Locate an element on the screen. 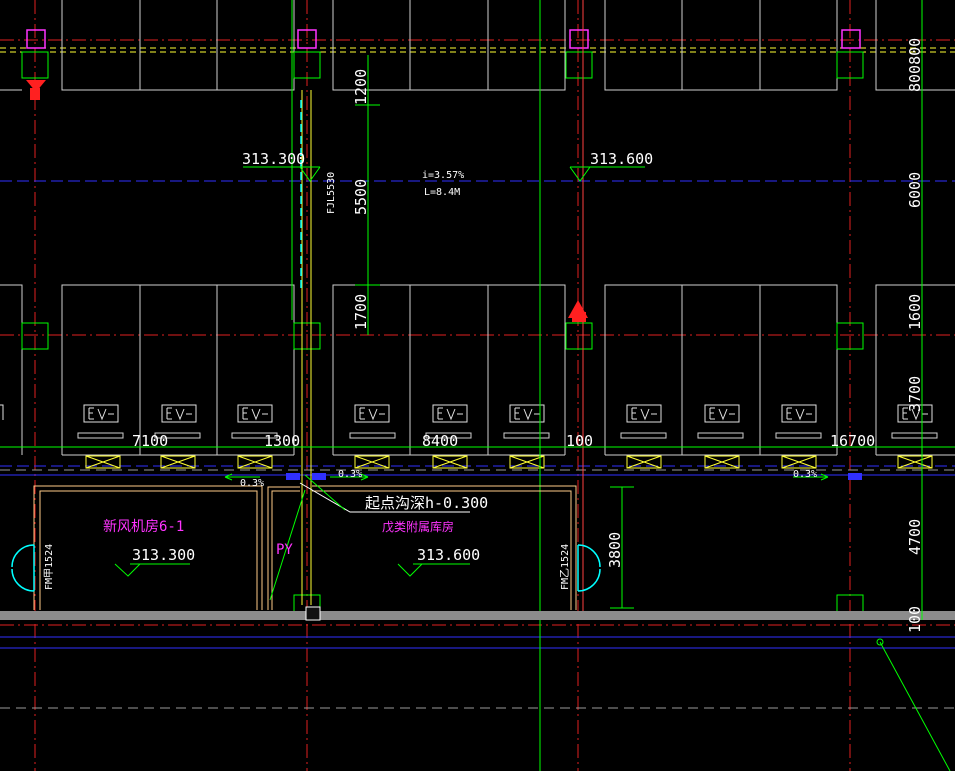 The width and height of the screenshot is (955, 771). slope-pct-left: 0.3% is located at coordinates (252, 483).